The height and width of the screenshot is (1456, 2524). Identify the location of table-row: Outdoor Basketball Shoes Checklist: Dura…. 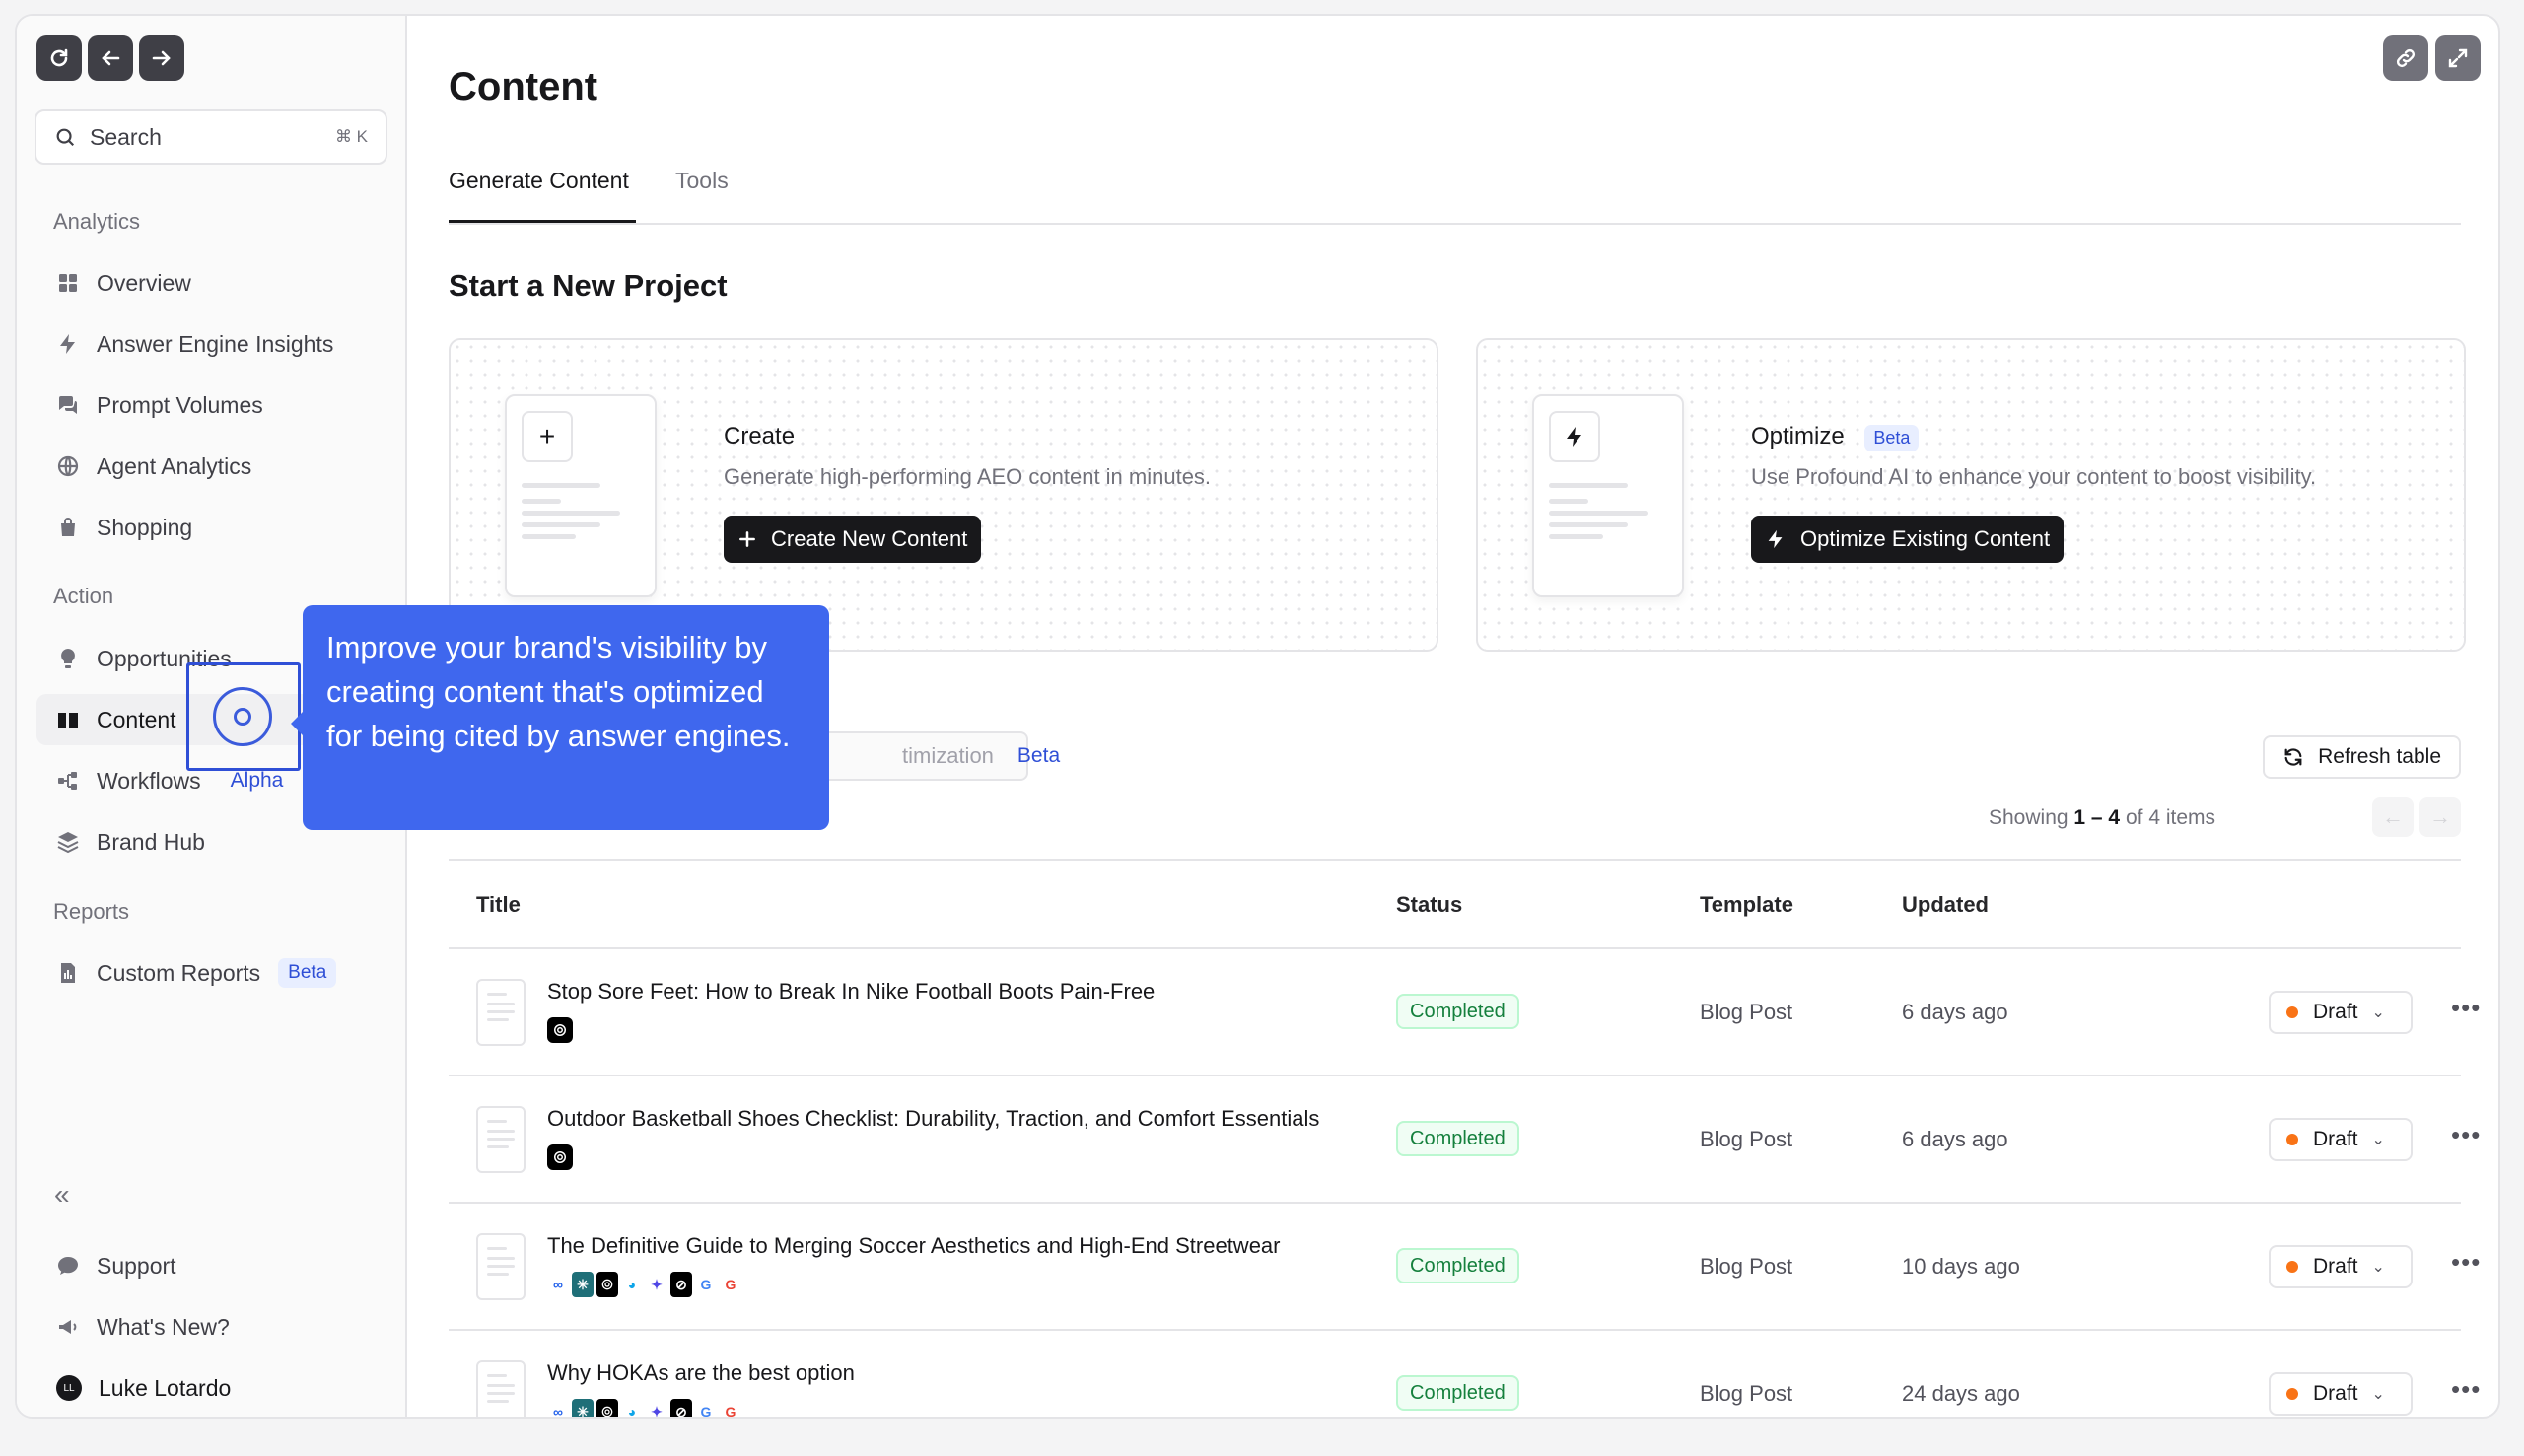
(1464, 1140).